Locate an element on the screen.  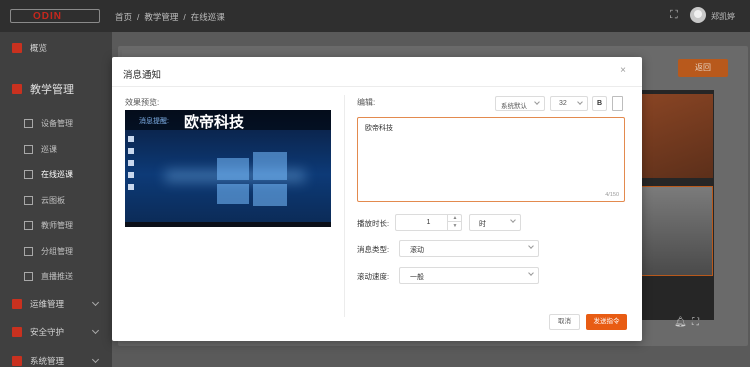
sidebar-label: 安全守护 is located at coordinates (47, 332).